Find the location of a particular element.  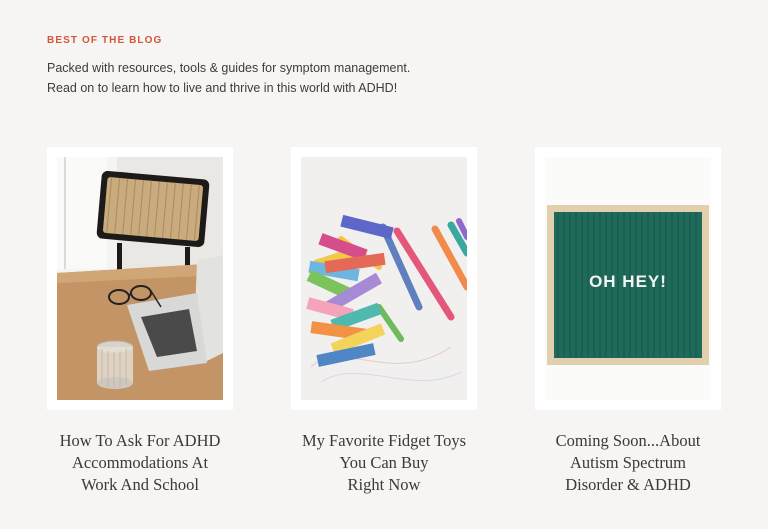

post-image-frame: OH HEY! is located at coordinates (628, 278).